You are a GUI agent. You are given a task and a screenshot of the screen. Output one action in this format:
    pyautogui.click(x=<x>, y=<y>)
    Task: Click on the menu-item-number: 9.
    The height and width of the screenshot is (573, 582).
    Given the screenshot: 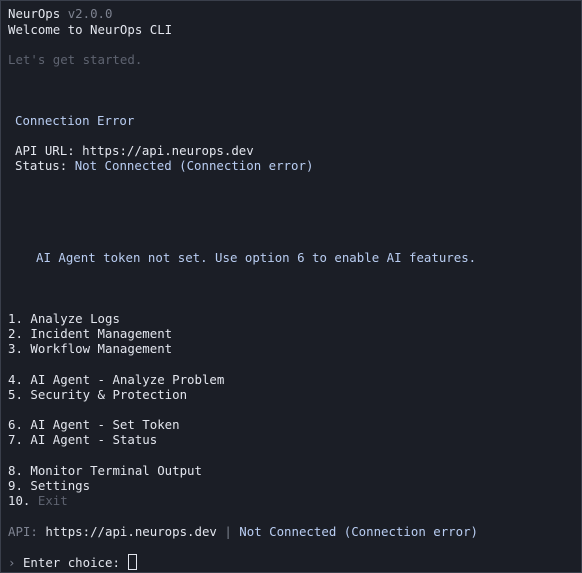 What is the action you would take?
    pyautogui.click(x=15, y=485)
    